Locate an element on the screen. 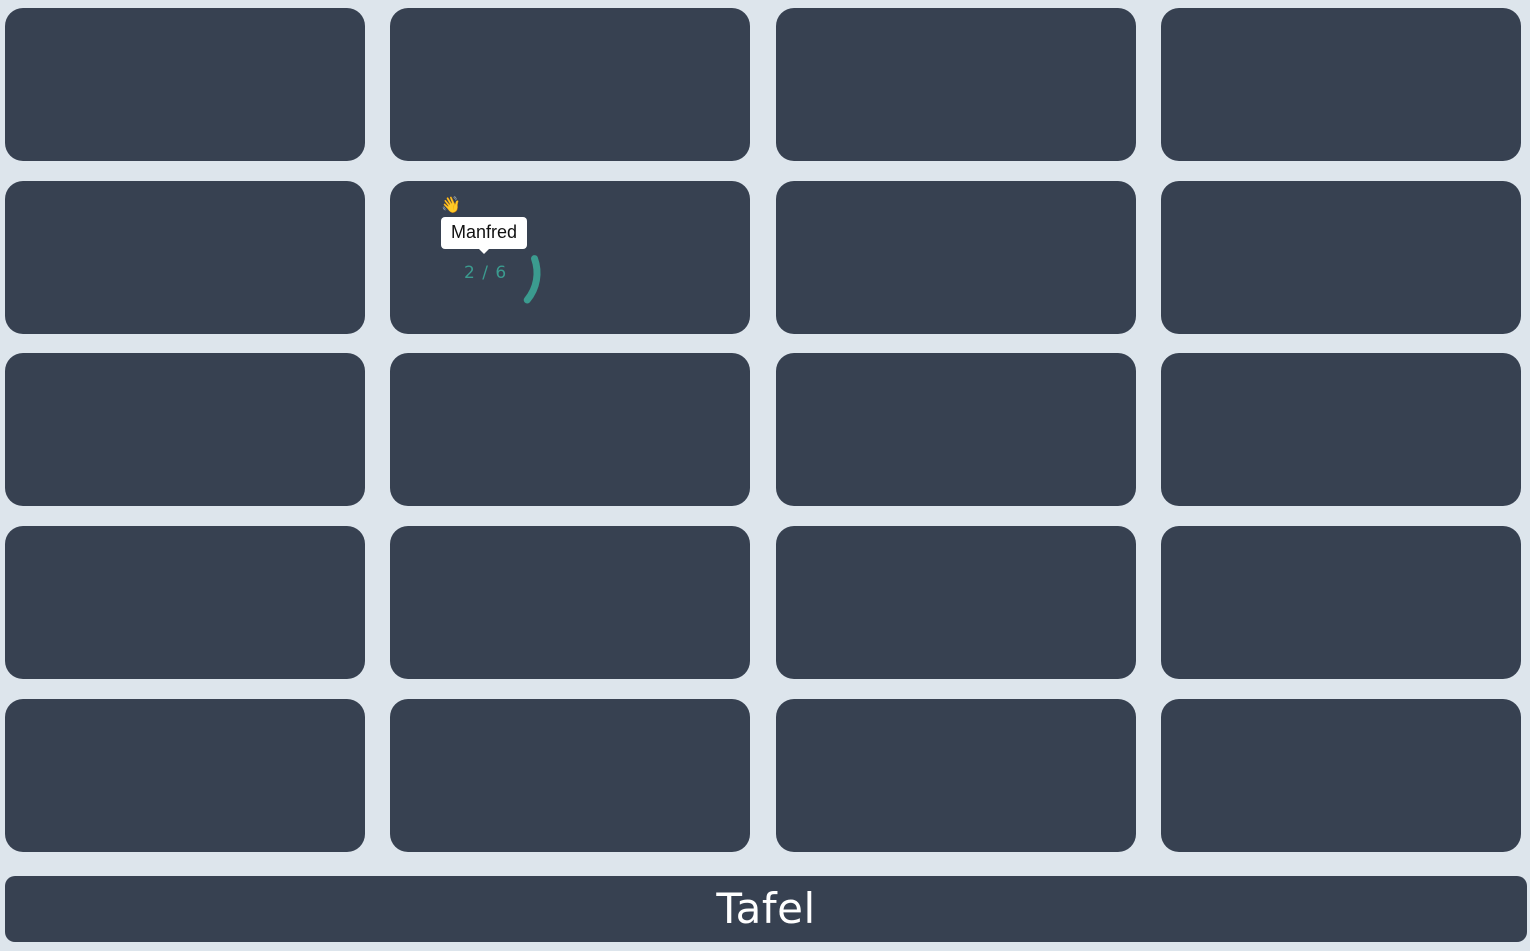  desk-r4-c3 is located at coordinates (956, 602).